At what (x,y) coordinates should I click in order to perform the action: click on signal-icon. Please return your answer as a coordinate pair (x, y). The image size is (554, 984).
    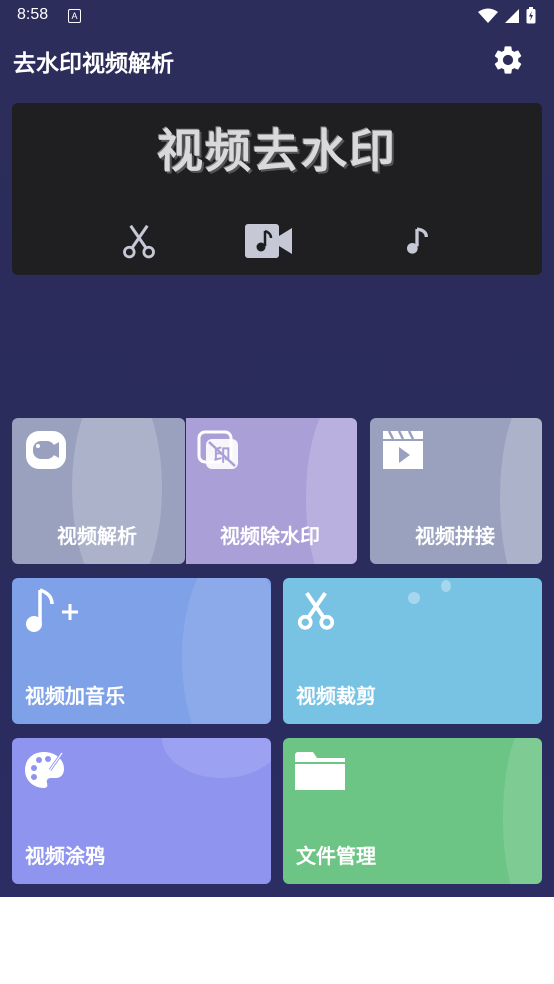
    Looking at the image, I should click on (512, 15).